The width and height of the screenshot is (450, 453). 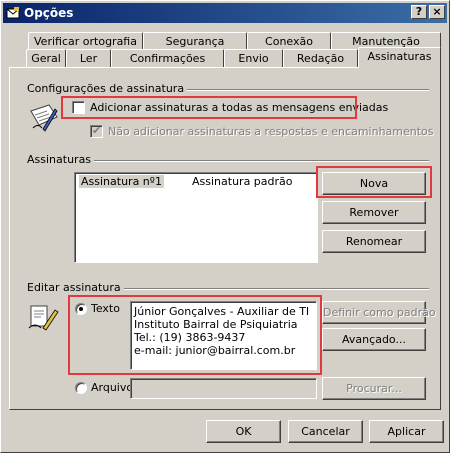 I want to click on signature-text-line: e-mail: junior@bairral.com.br, so click(x=215, y=350).